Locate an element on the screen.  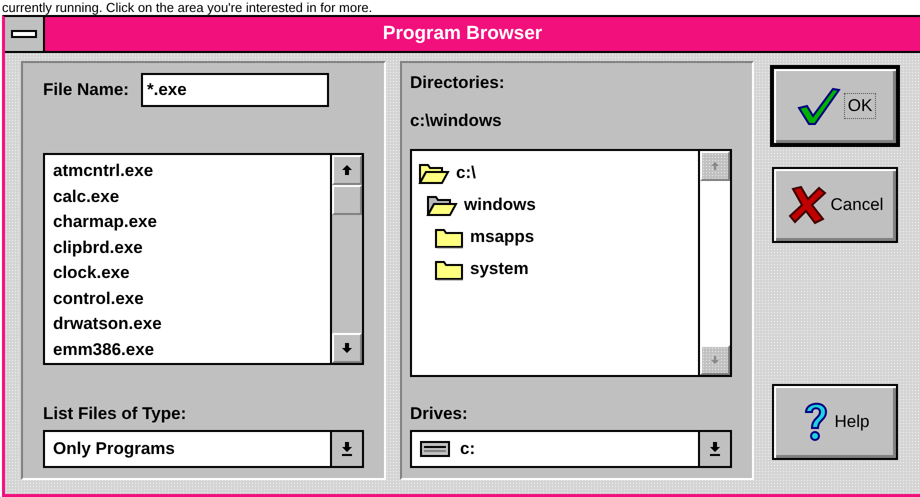
ok-button: OK is located at coordinates (835, 106).